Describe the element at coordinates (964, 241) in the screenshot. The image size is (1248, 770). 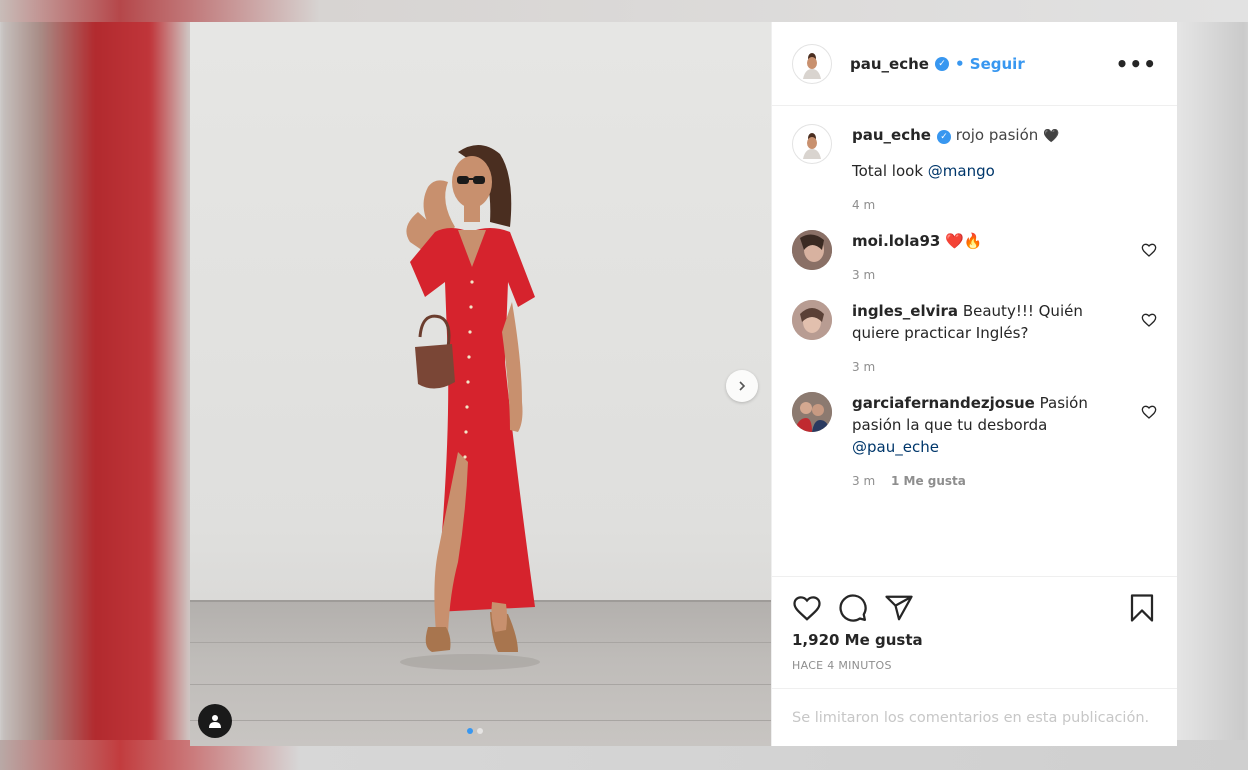
I see `comment-text: ❤️🔥` at that location.